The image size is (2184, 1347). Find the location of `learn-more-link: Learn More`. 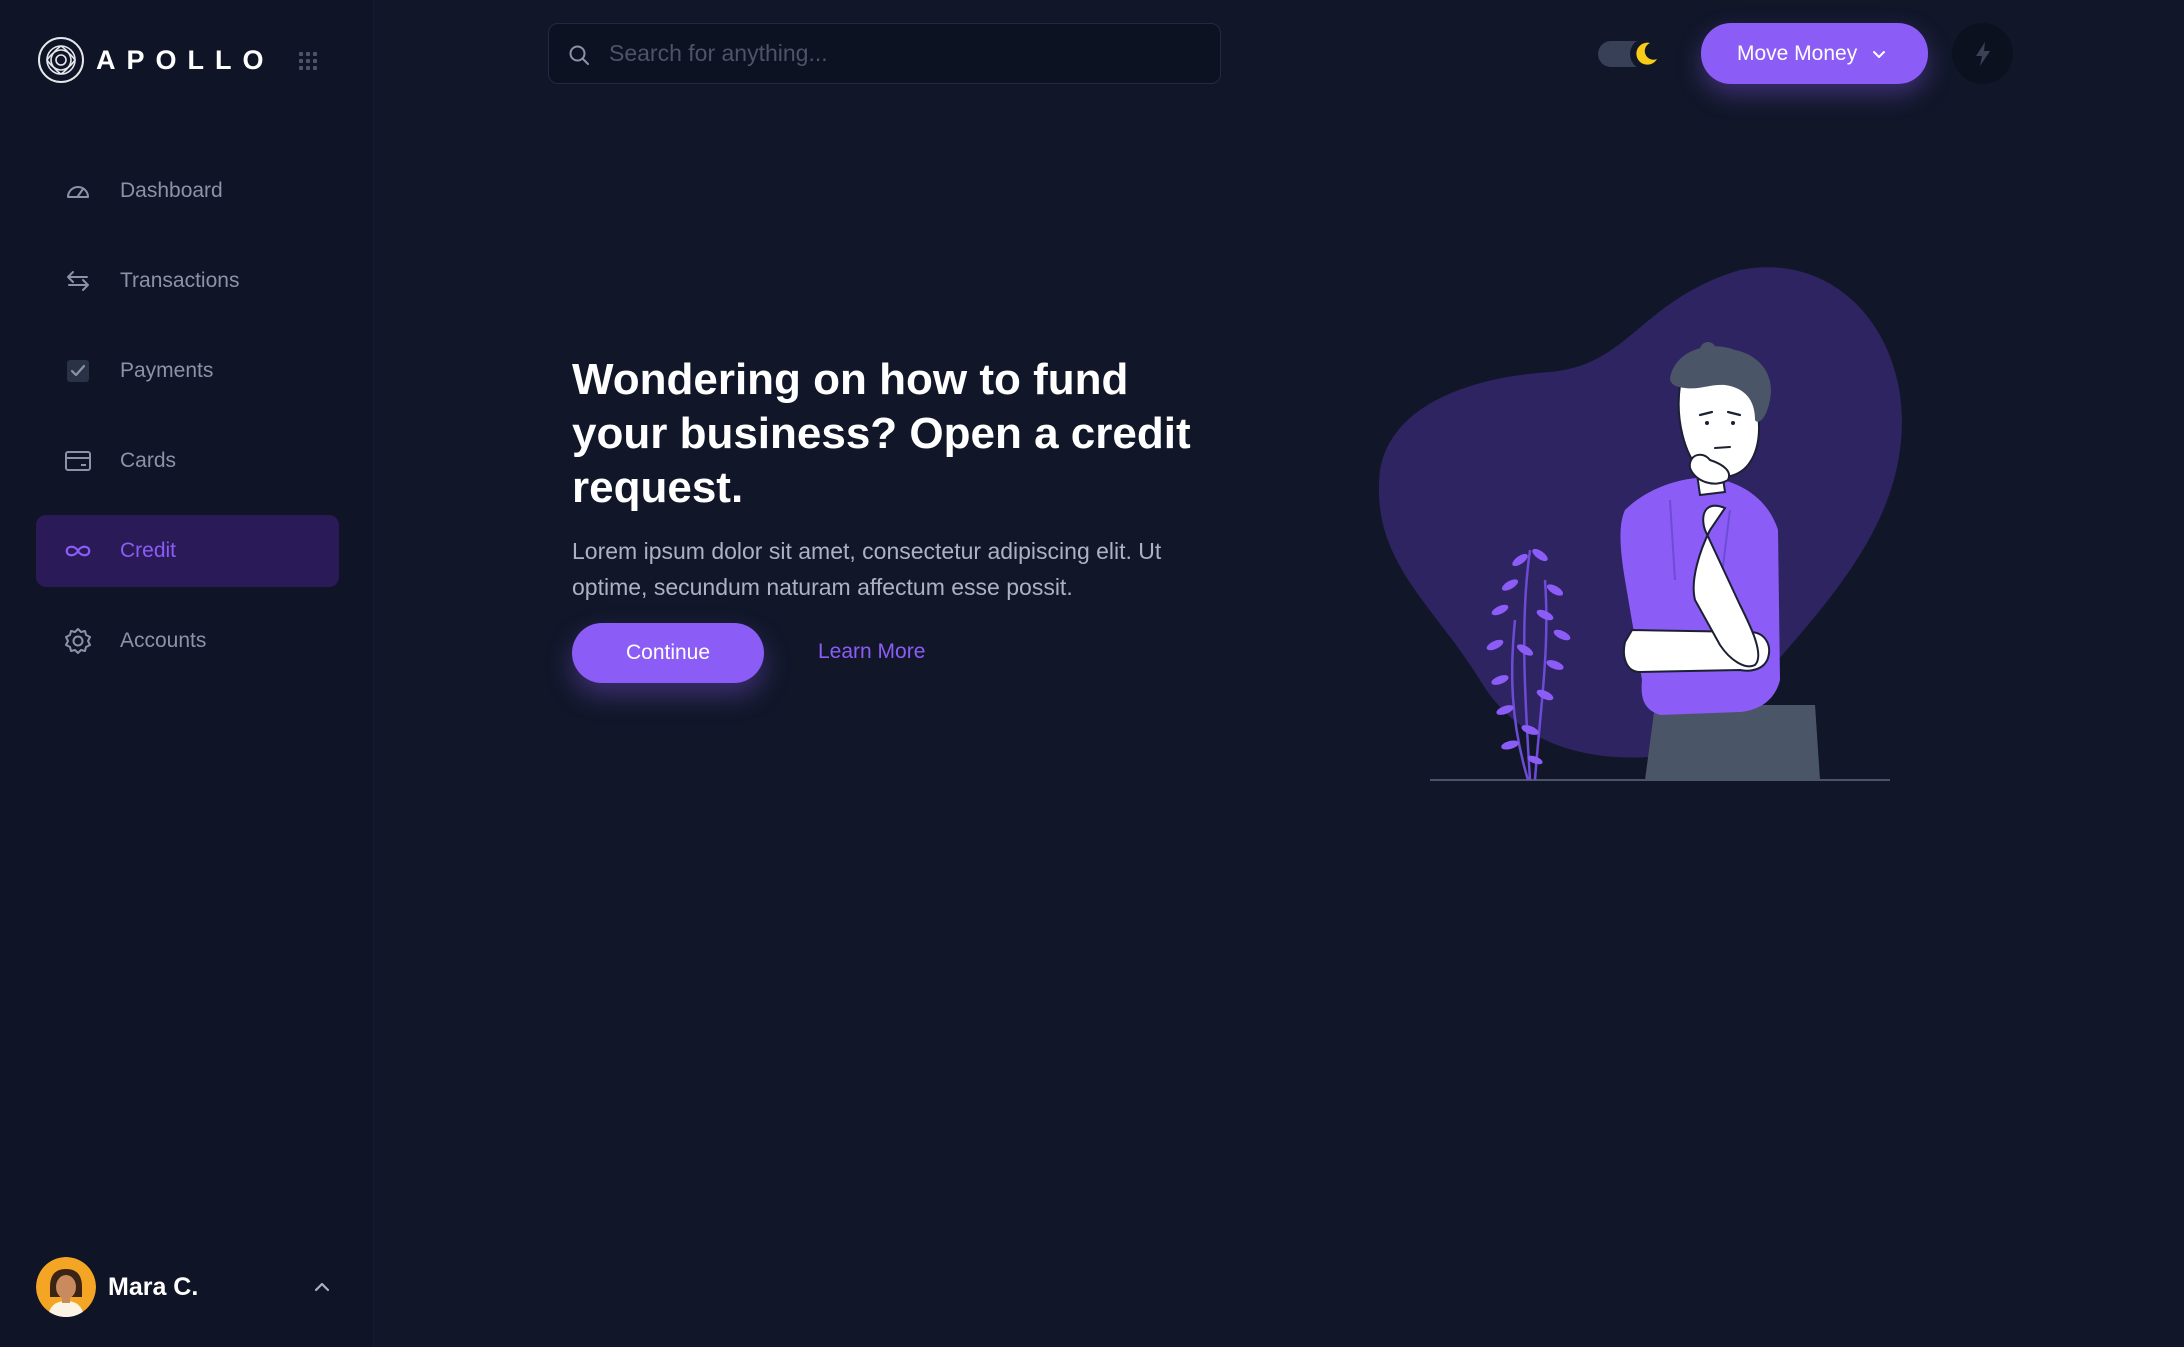

learn-more-link: Learn More is located at coordinates (871, 652).